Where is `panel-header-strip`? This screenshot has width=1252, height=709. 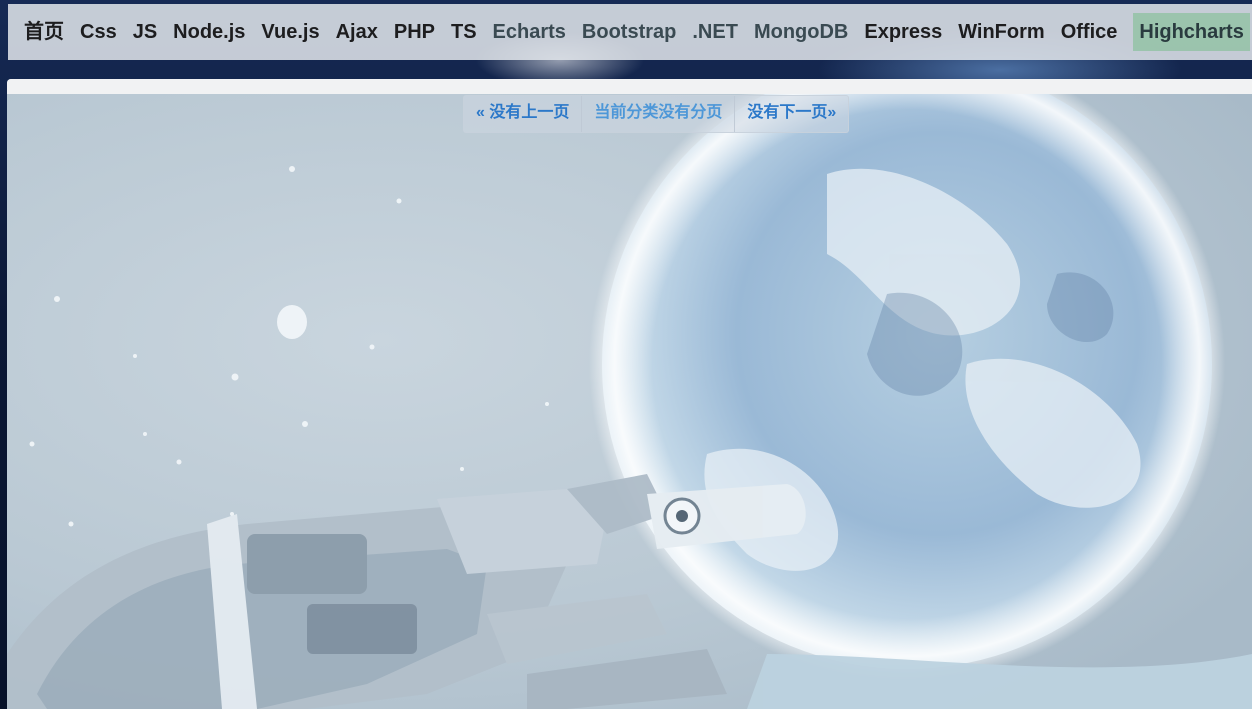
panel-header-strip is located at coordinates (629, 86).